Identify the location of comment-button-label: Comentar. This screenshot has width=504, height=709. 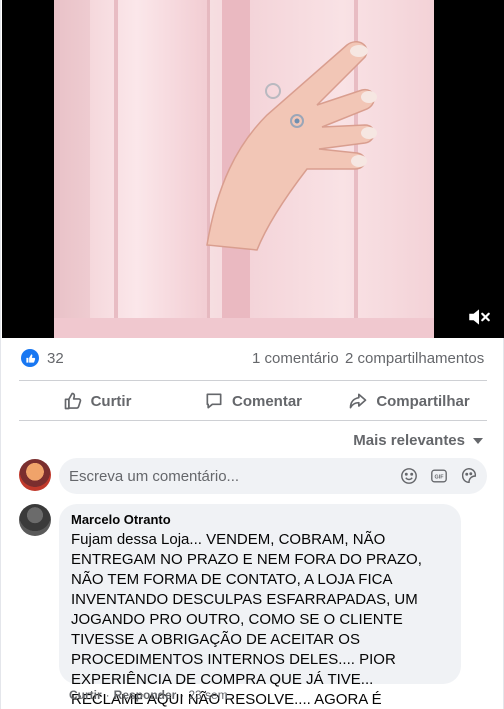
(266, 401).